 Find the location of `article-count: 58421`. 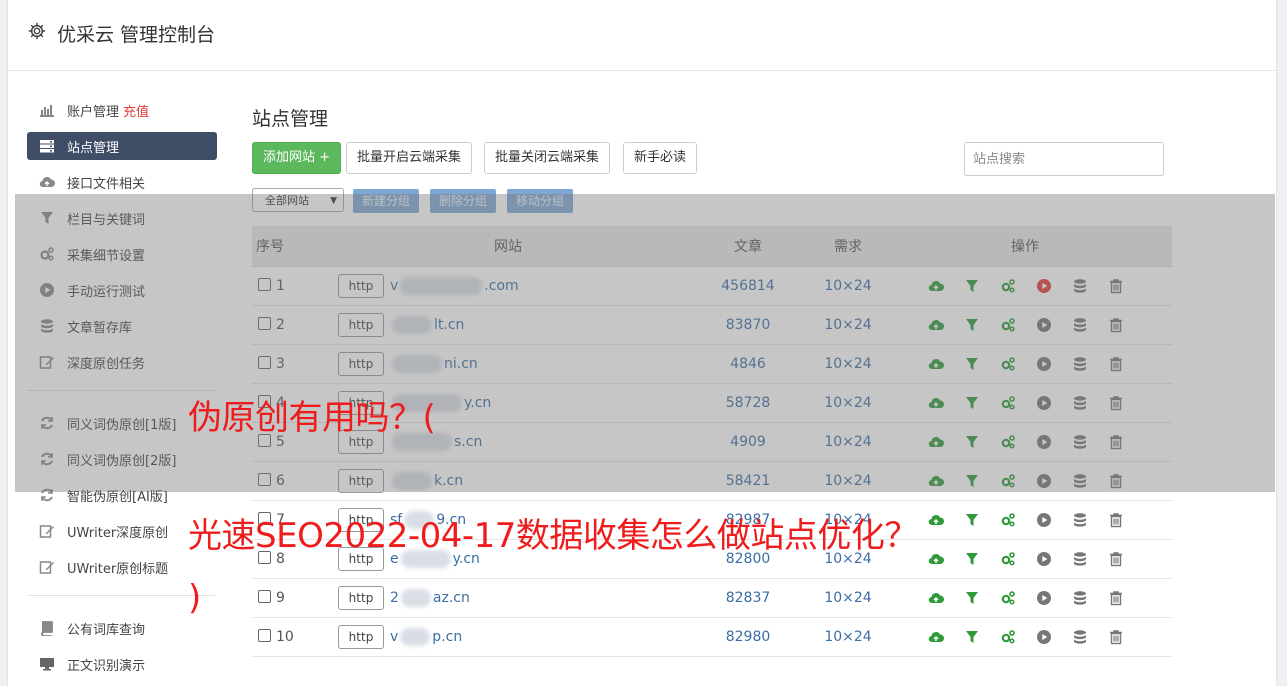

article-count: 58421 is located at coordinates (748, 481).